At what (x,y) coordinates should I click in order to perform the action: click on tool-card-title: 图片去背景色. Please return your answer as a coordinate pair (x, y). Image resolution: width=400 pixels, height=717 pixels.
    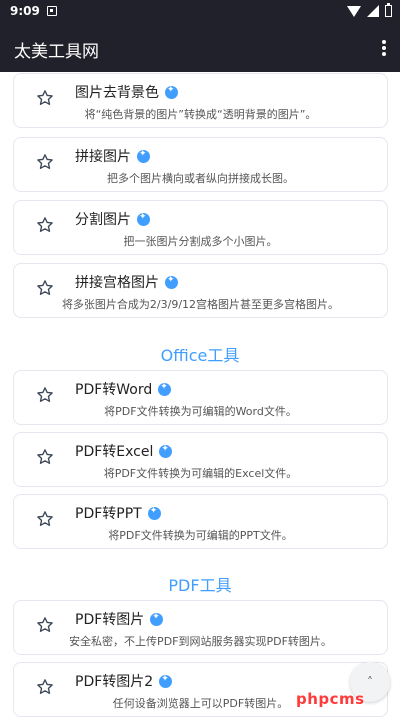
    Looking at the image, I should click on (126, 92).